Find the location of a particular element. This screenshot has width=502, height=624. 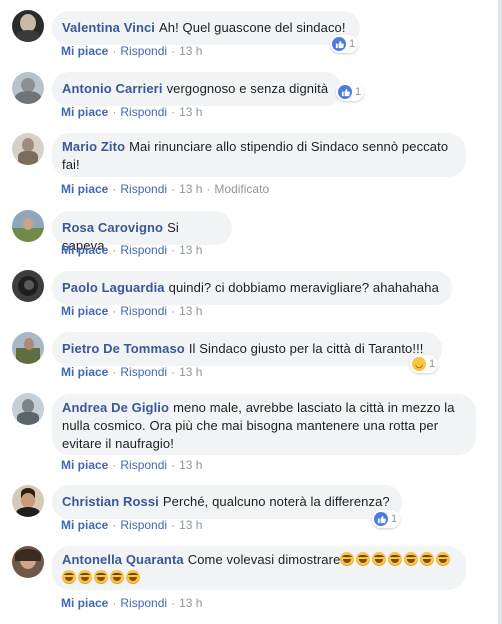

reaction-summary: ◡ 1 is located at coordinates (424, 364).